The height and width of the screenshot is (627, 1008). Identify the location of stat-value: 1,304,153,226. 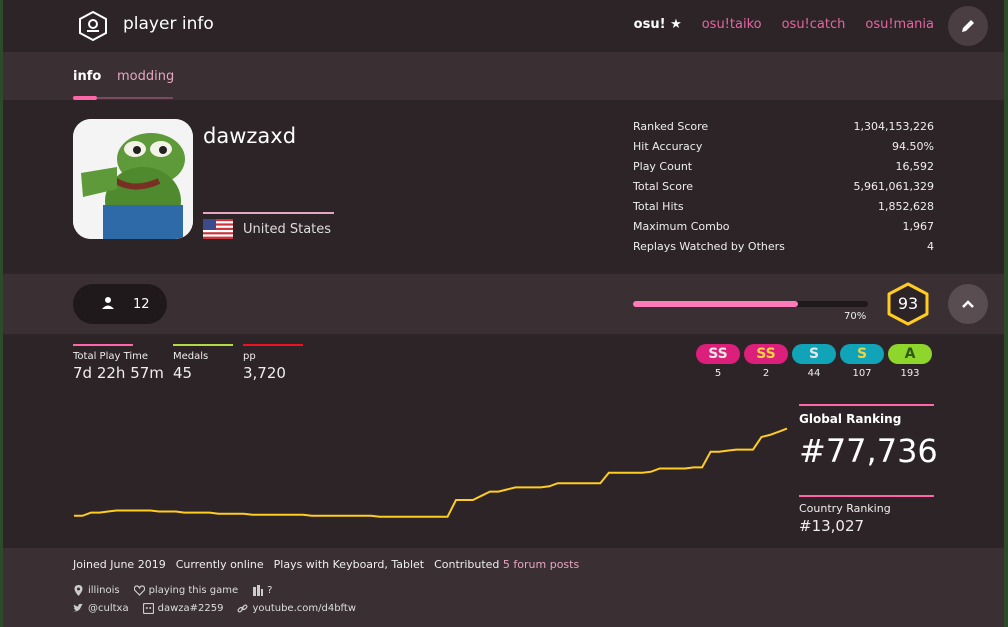
(893, 126).